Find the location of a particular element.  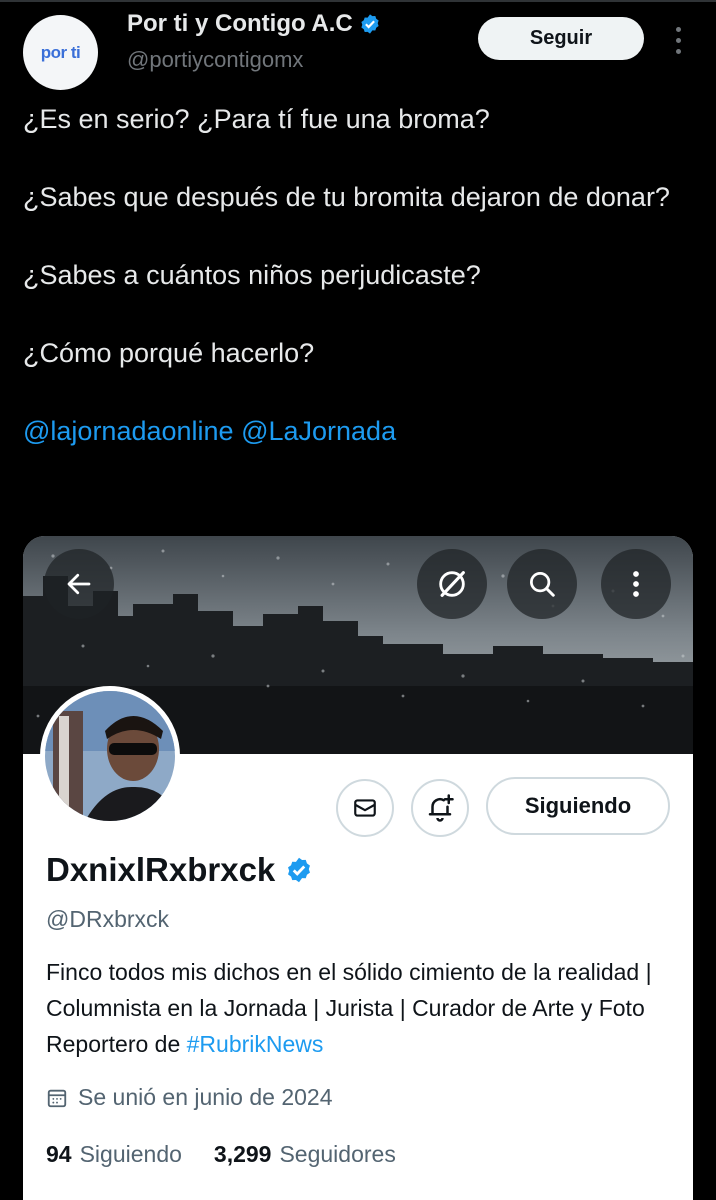

profile-avatar is located at coordinates (110, 756).